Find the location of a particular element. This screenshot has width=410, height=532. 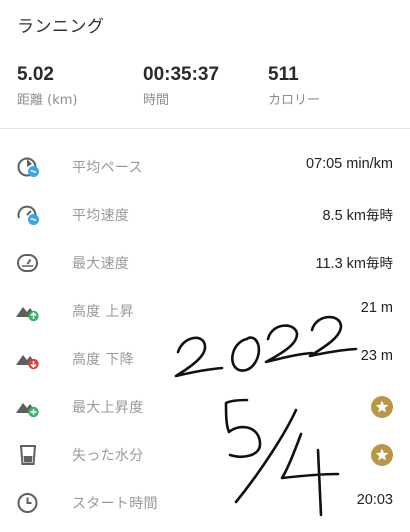

average-pace-label: 平均ペース is located at coordinates (107, 168).